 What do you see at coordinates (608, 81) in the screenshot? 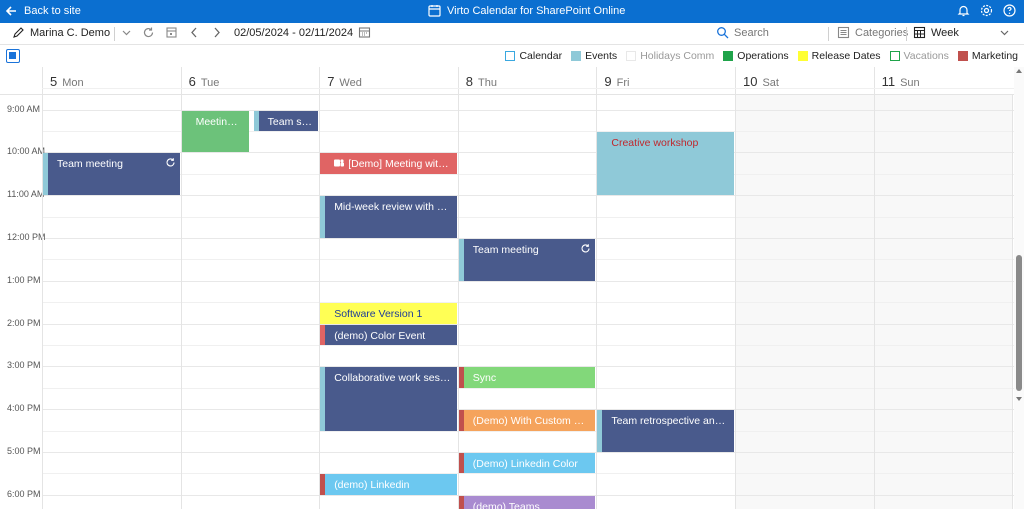
I see `day-number: 9` at bounding box center [608, 81].